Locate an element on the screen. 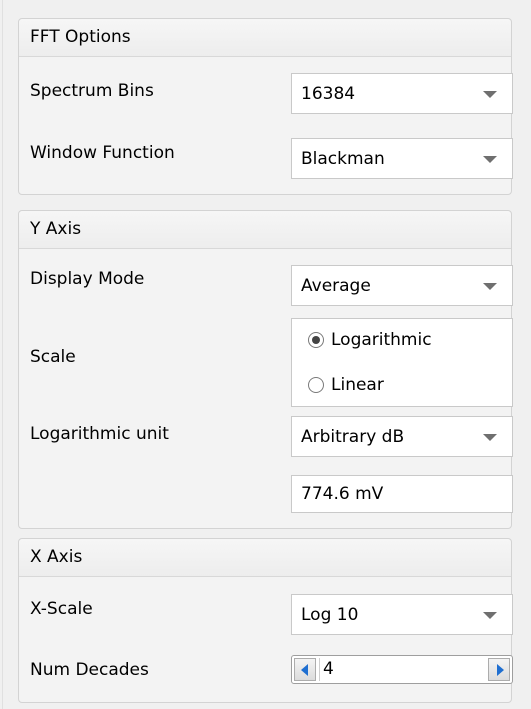  left-divider is located at coordinates (2, 354).